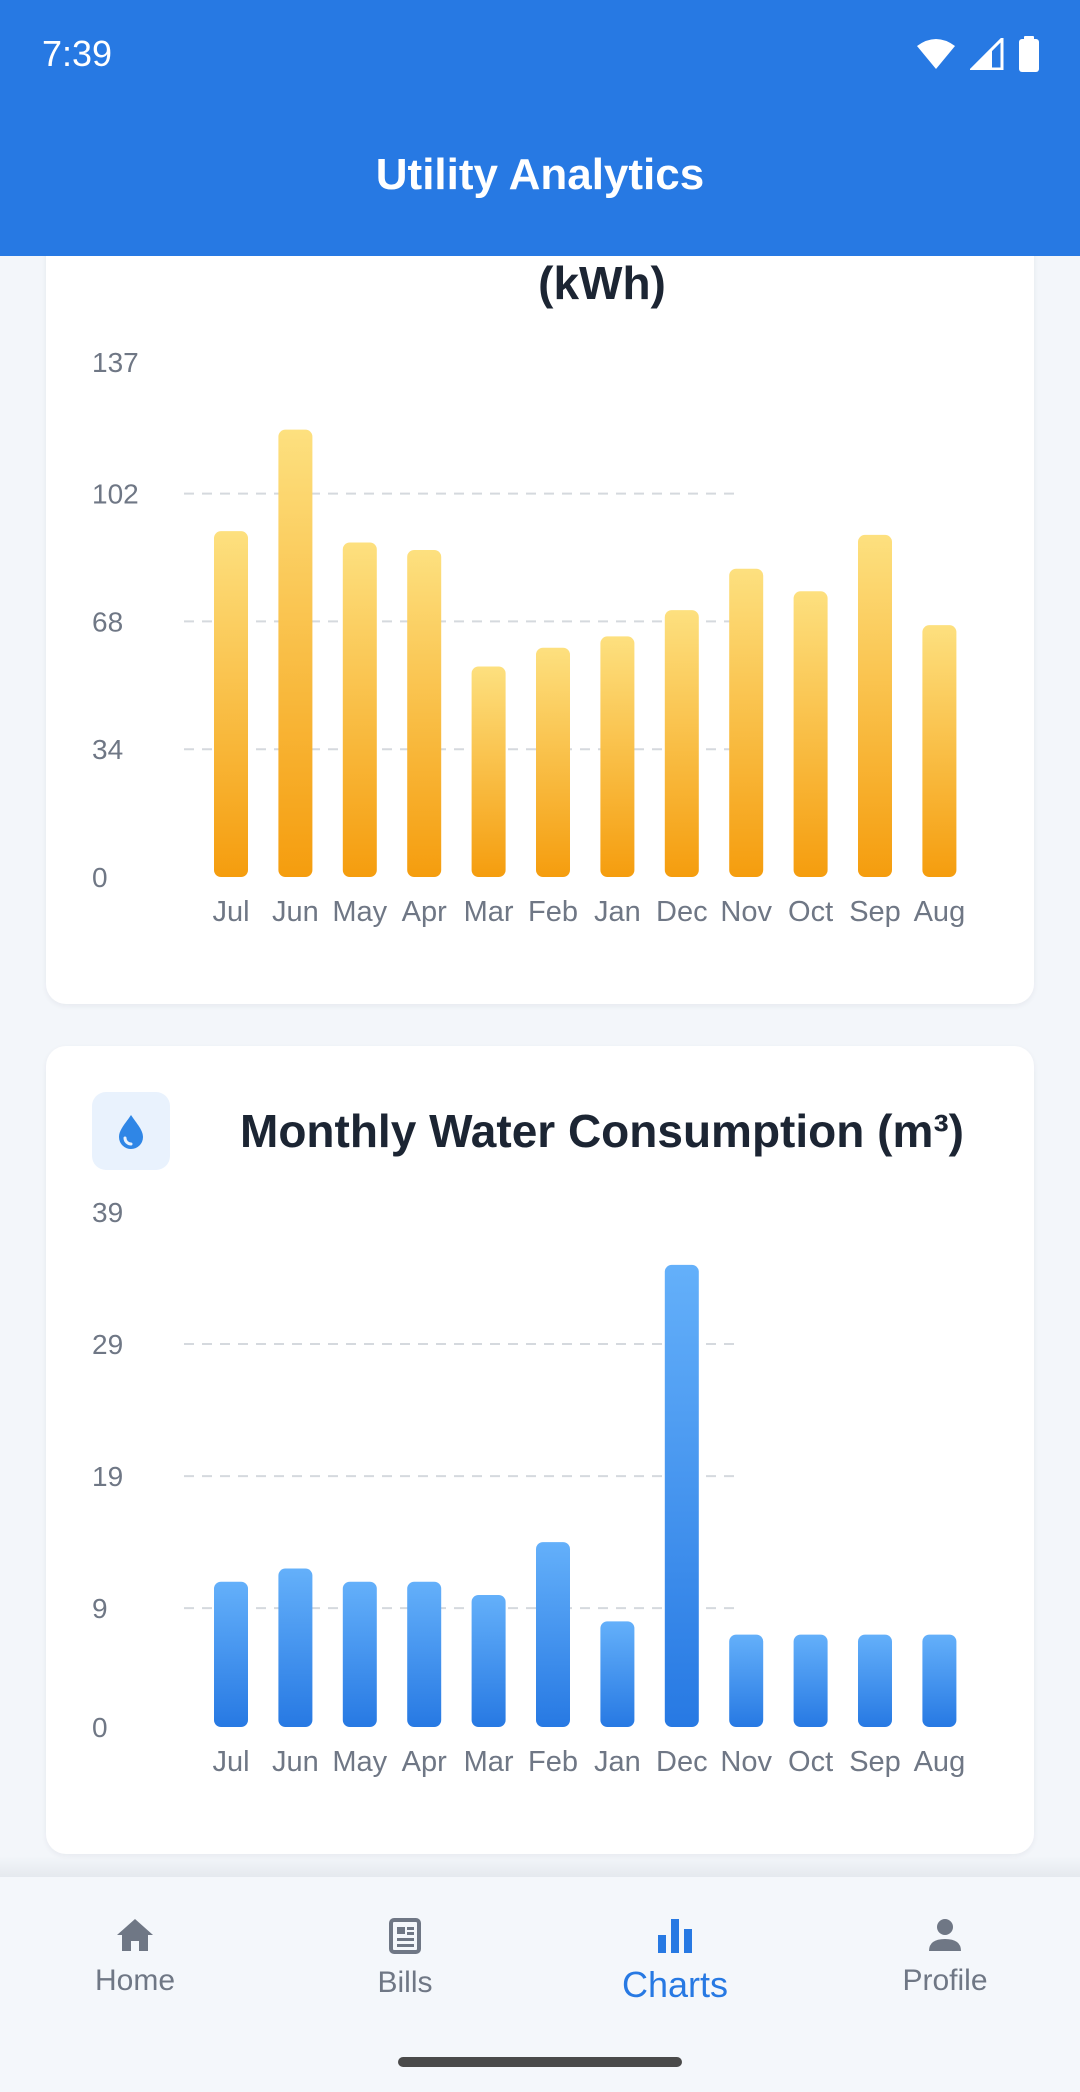 This screenshot has height=2092, width=1080. What do you see at coordinates (675, 1961) in the screenshot?
I see `nav-item-charts: Charts` at bounding box center [675, 1961].